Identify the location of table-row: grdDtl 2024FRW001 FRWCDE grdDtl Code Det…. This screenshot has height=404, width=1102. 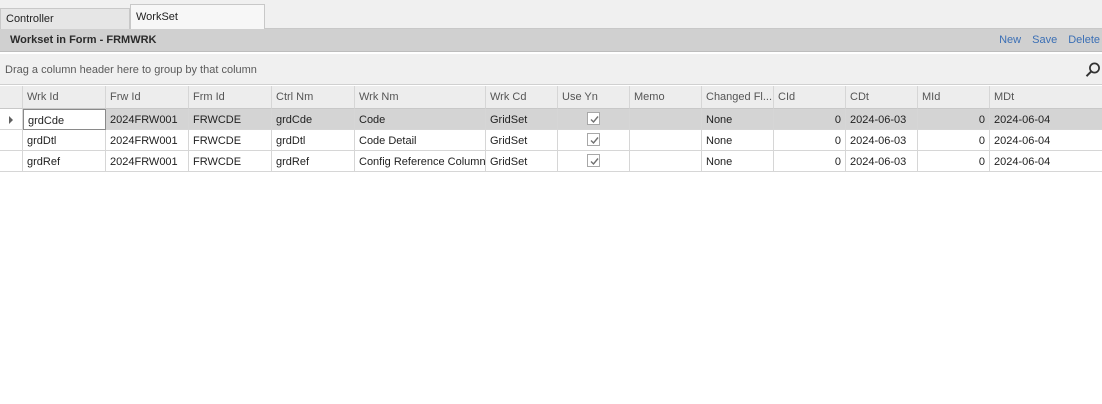
(551, 140).